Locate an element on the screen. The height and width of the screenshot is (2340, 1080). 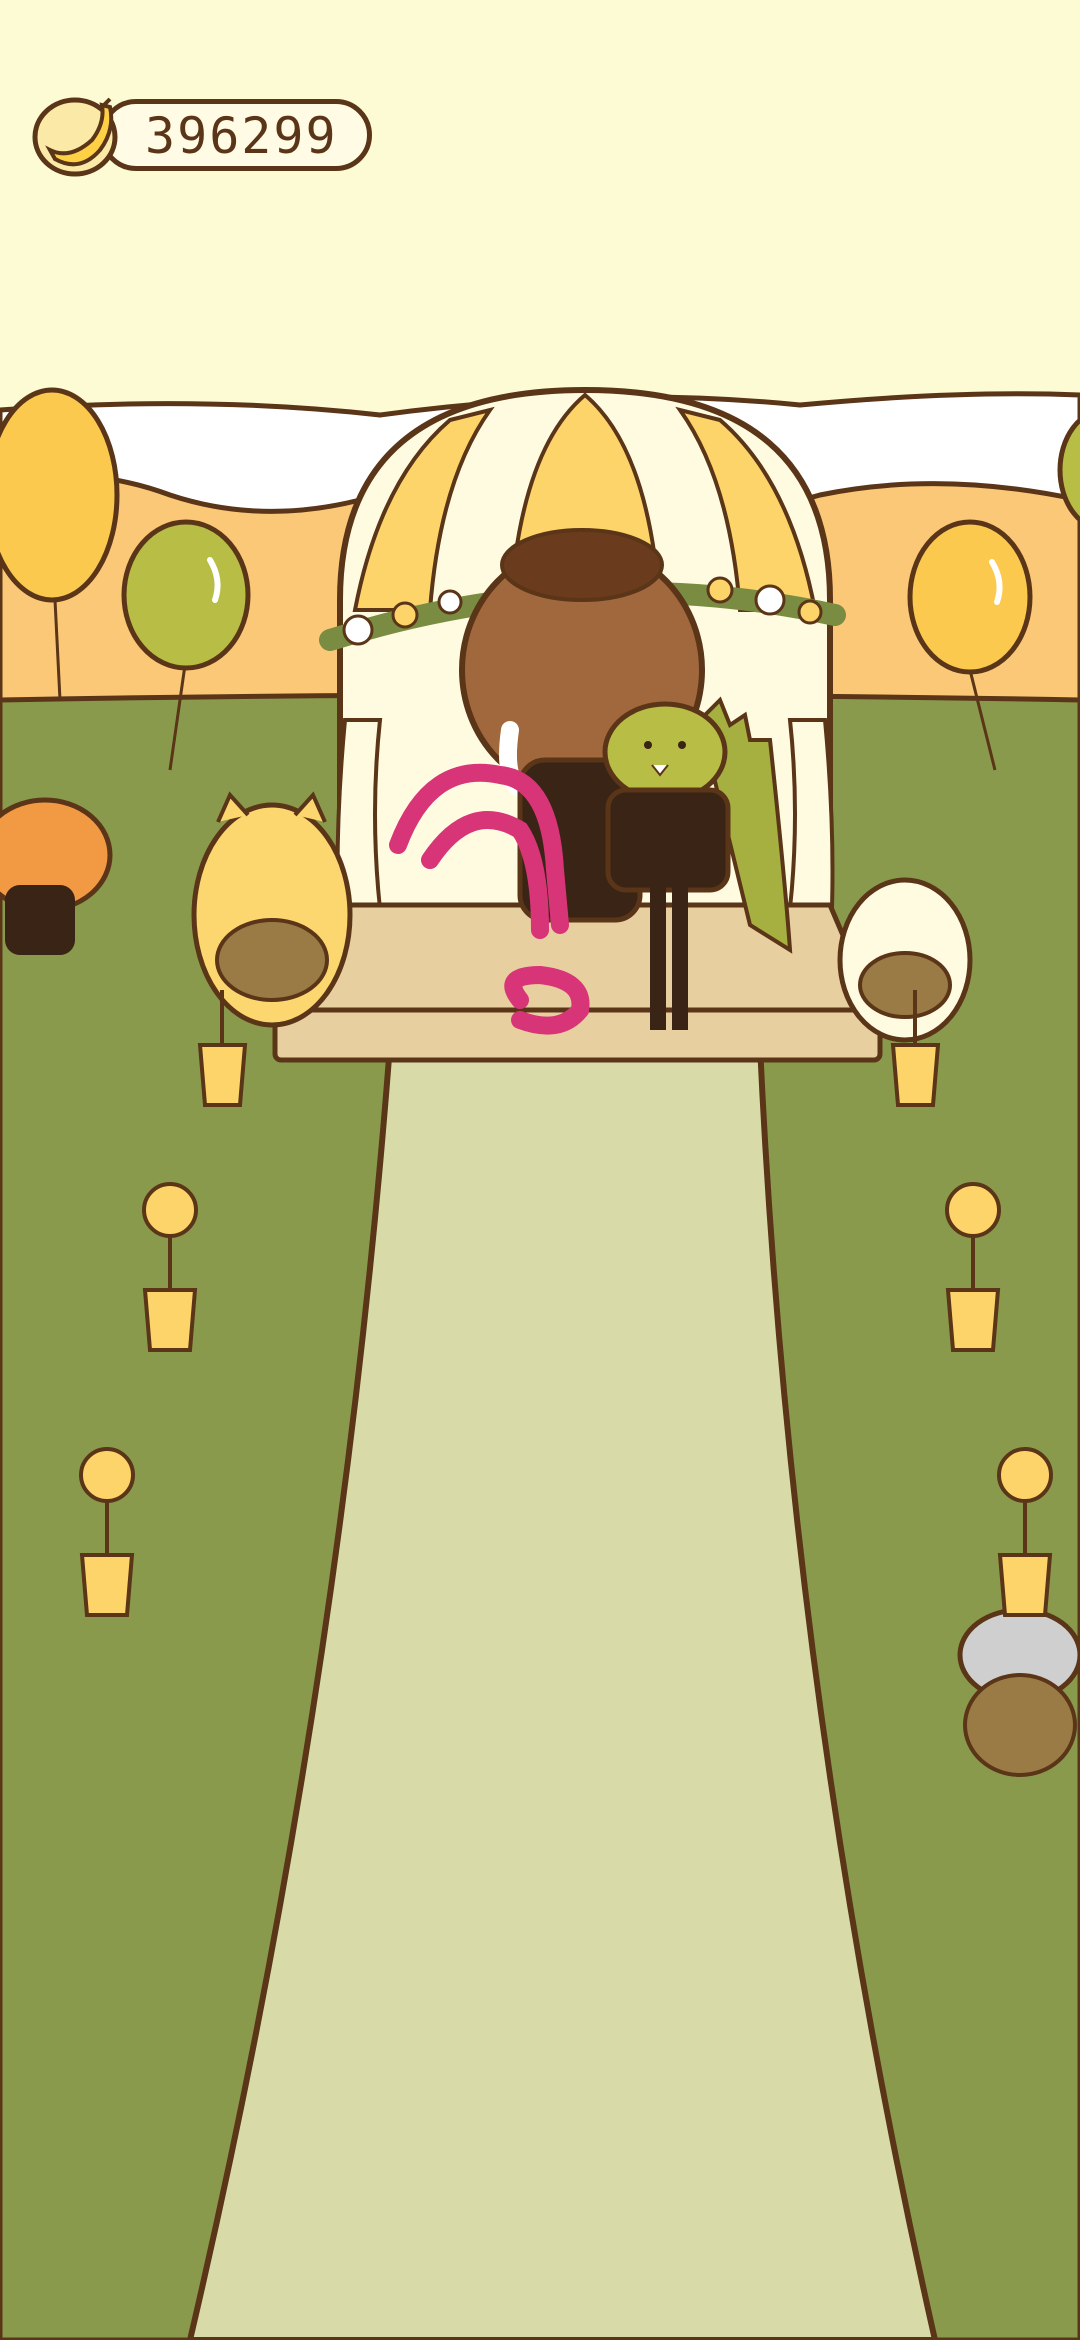
currency-hud: 396299 is located at coordinates (205, 136).